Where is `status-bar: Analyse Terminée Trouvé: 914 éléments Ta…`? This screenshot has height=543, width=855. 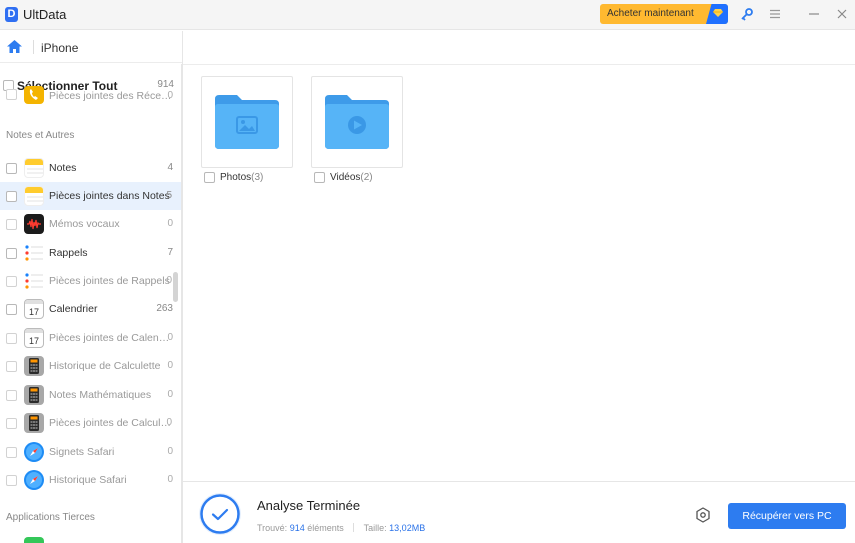
status-bar: Analyse Terminée Trouvé: 914 éléments Ta… is located at coordinates (519, 512).